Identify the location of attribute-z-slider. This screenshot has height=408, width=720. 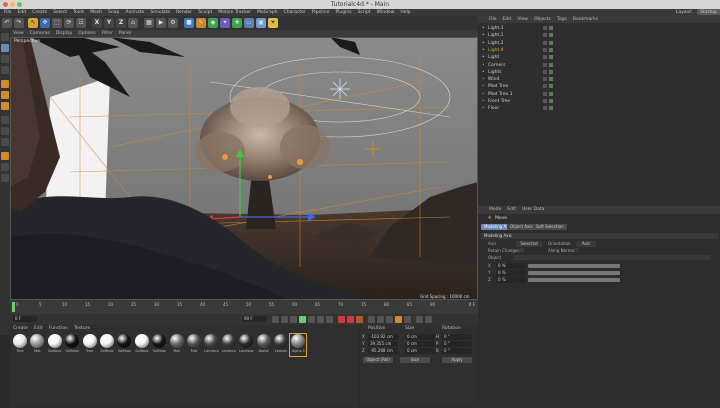
(574, 280).